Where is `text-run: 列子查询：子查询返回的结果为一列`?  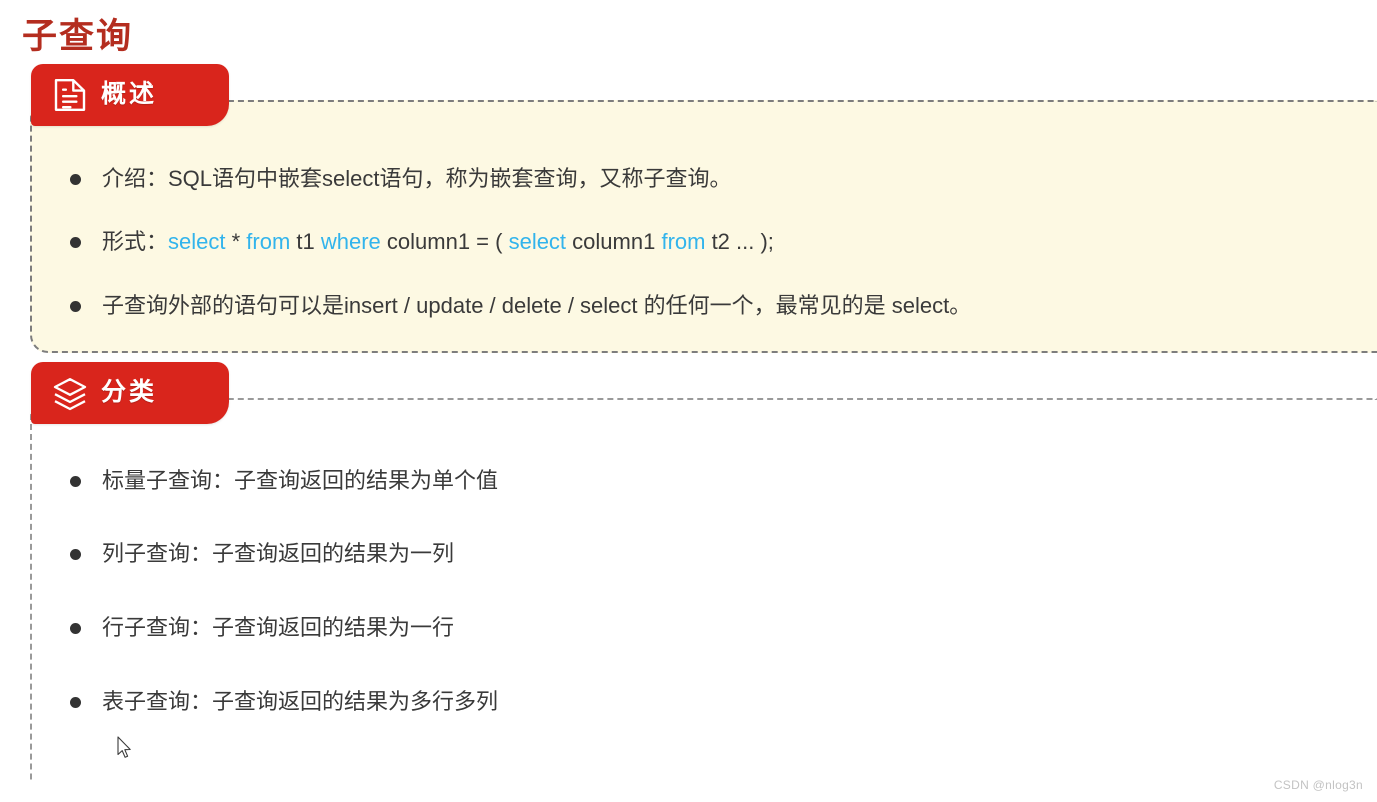
text-run: 列子查询：子查询返回的结果为一列 is located at coordinates (278, 554).